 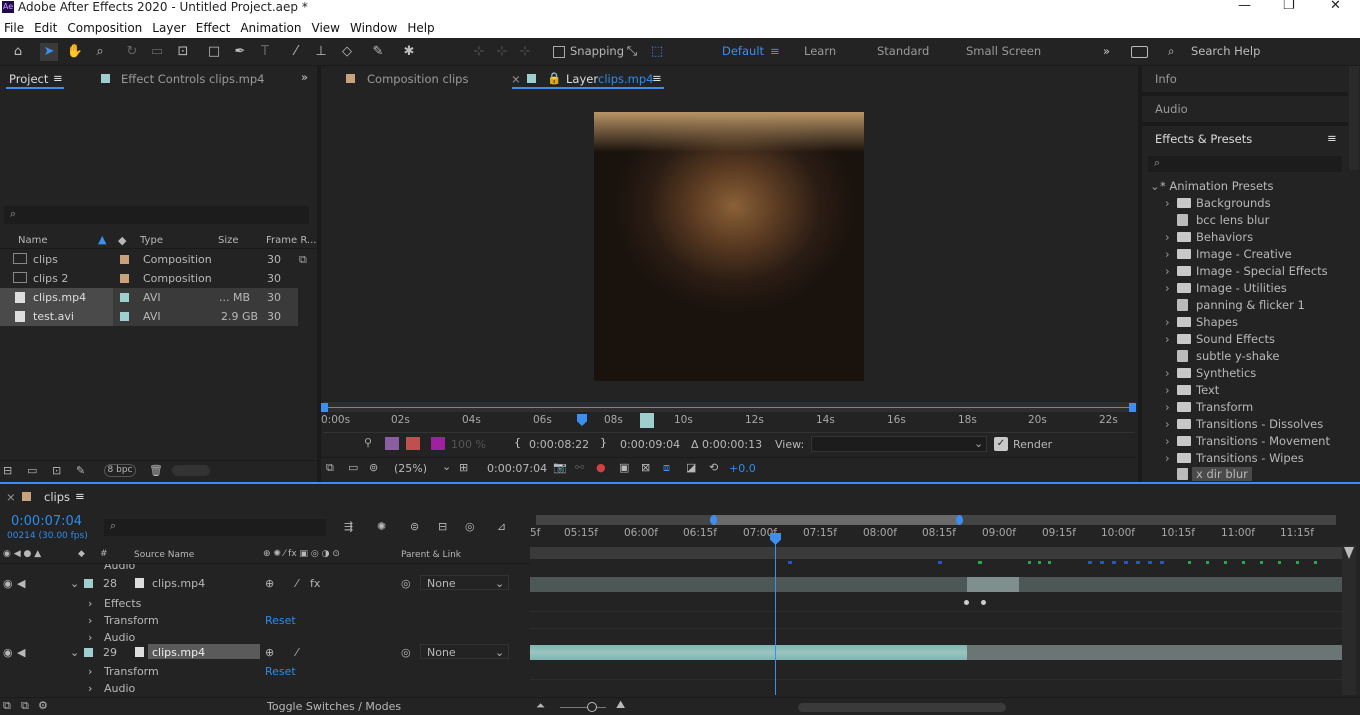 I want to click on effects-switch-icon: fx, so click(x=315, y=583).